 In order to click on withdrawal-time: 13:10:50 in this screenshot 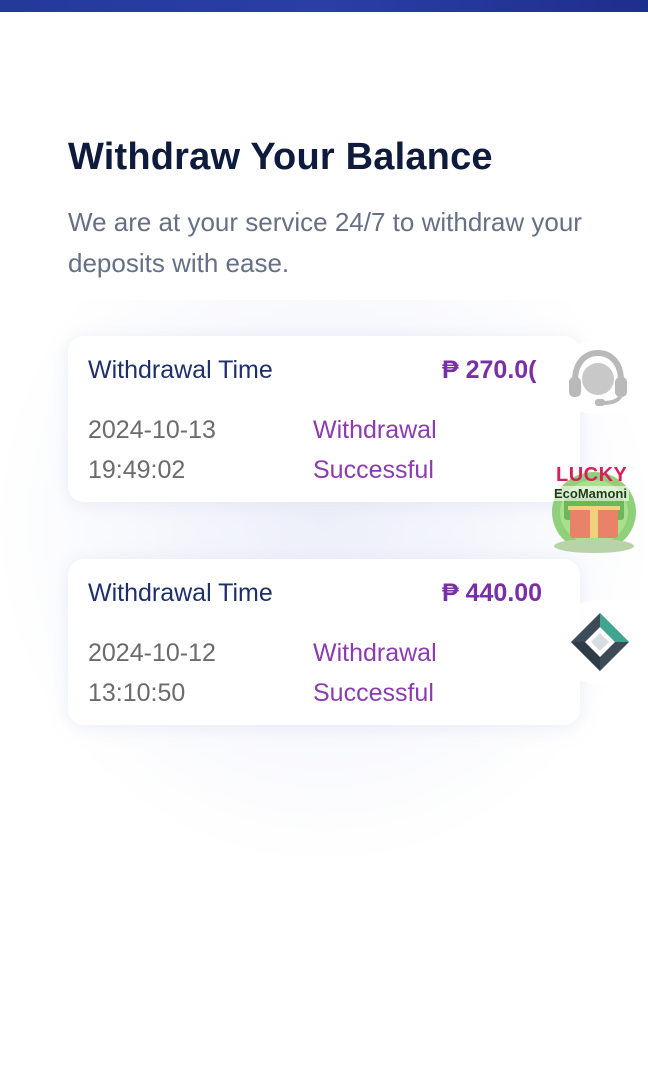, I will do `click(137, 693)`.